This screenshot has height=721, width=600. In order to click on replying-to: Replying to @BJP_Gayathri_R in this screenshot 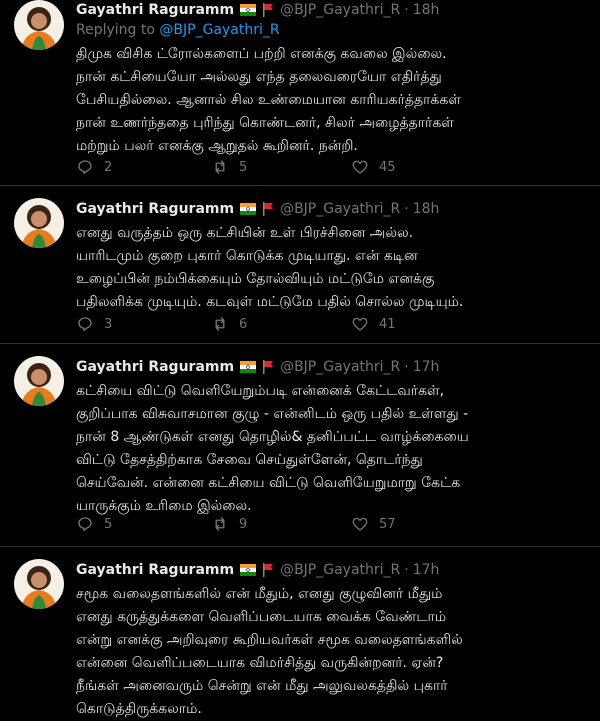, I will do `click(178, 30)`.